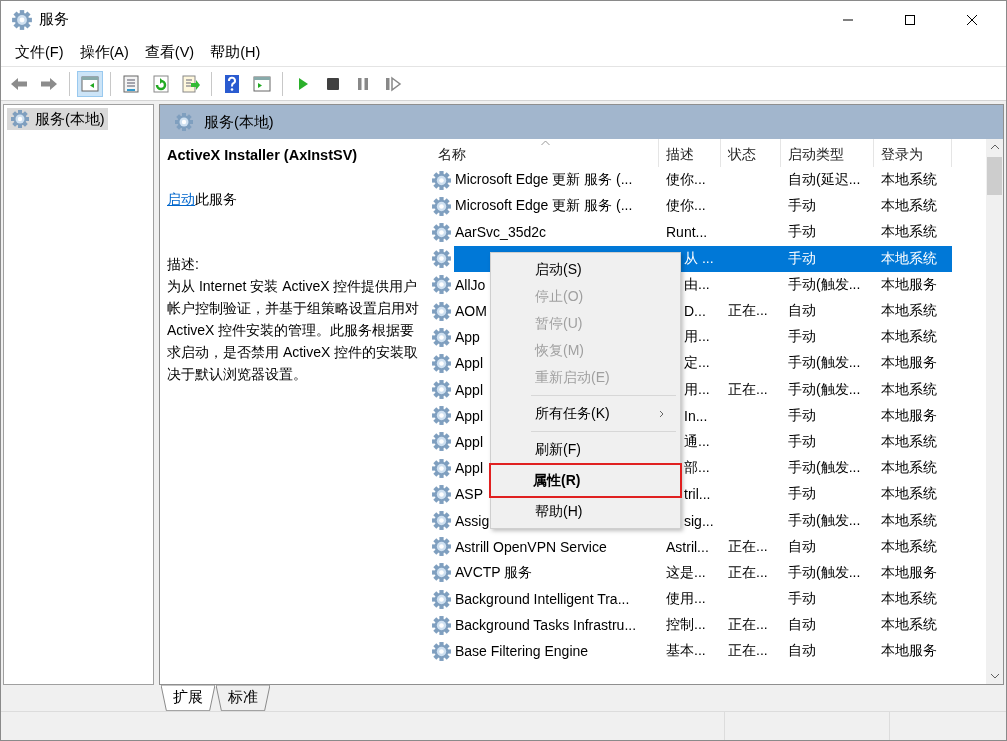  What do you see at coordinates (191, 83) in the screenshot?
I see `export-icon` at bounding box center [191, 83].